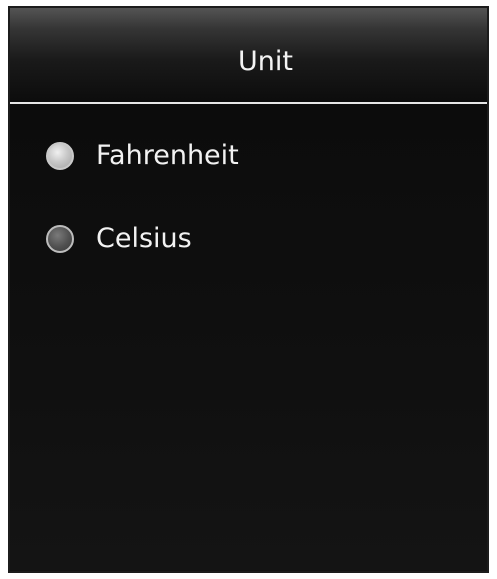  Describe the element at coordinates (167, 155) in the screenshot. I see `unit-option-label: Fahrenheit` at that location.